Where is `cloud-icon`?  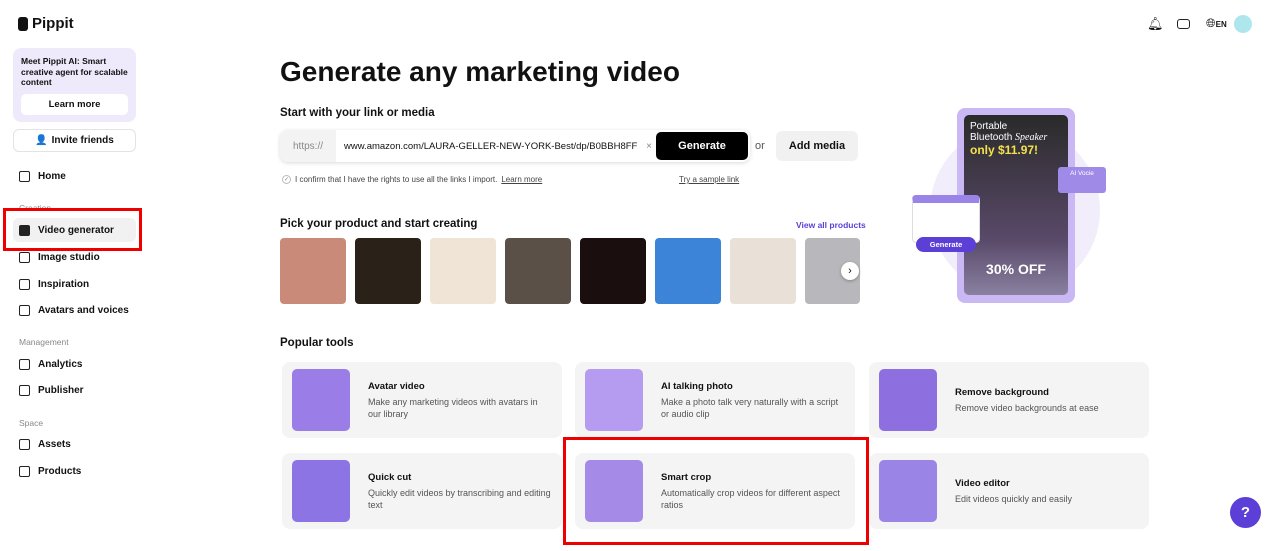
cloud-icon is located at coordinates (24, 444).